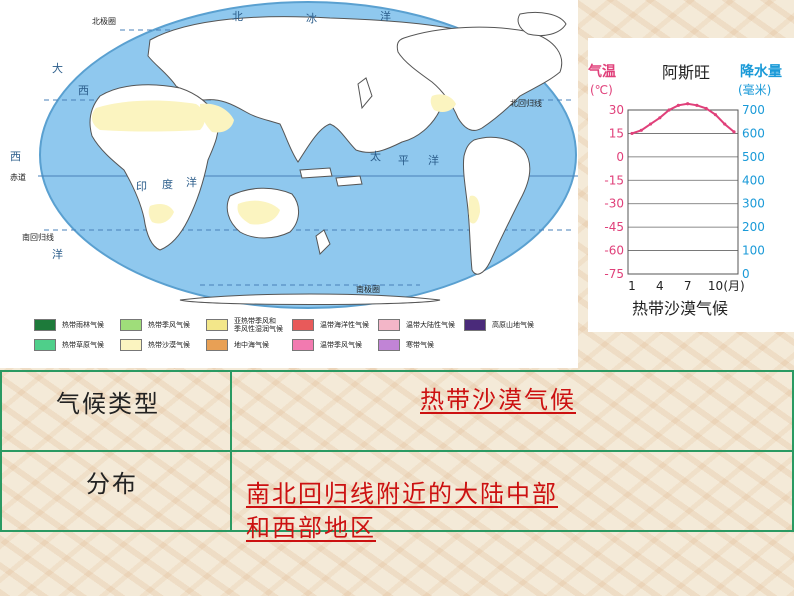 The image size is (794, 596). I want to click on arctic-ocean-char-1: 北, so click(237, 16).